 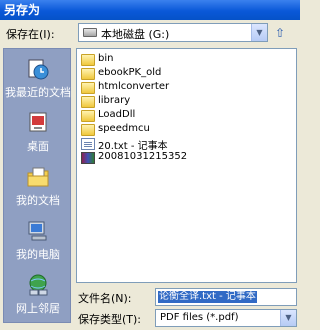 I want to click on file-name: library, so click(x=114, y=100).